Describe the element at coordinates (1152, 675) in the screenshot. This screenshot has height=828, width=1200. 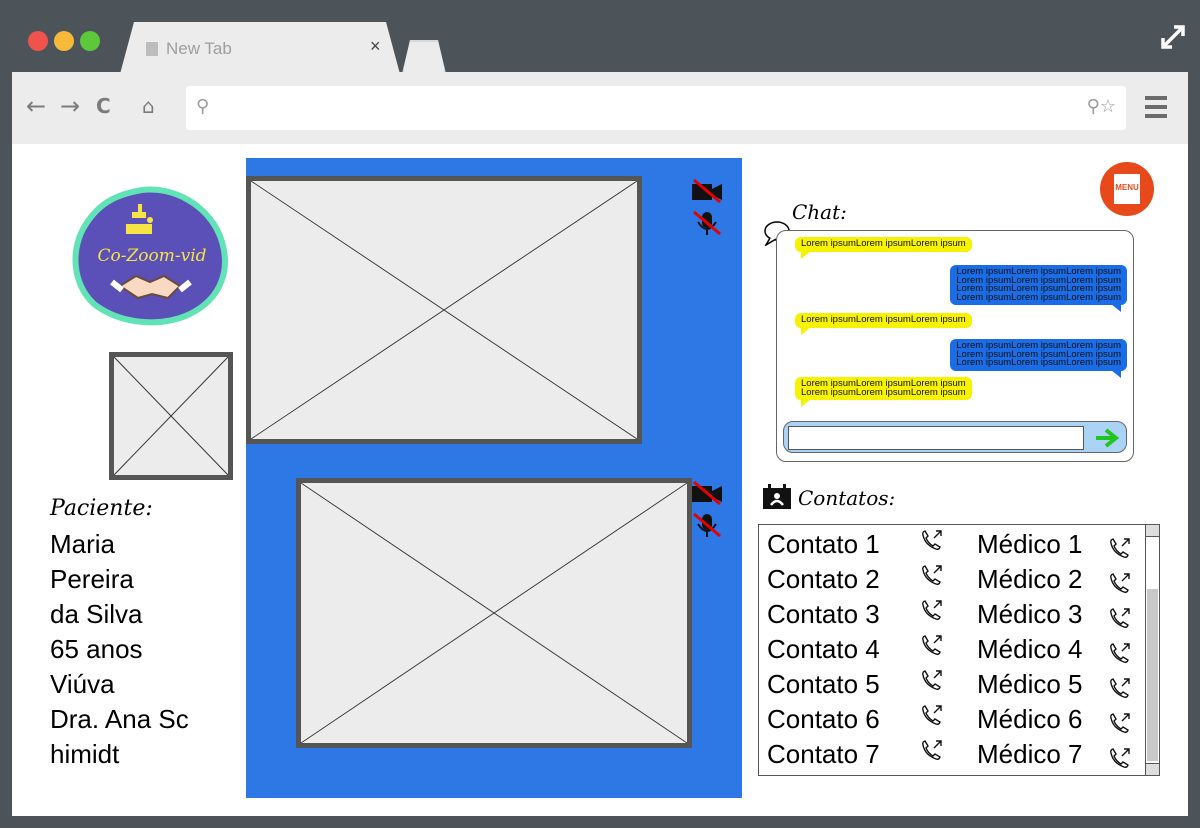
I see `scrollbar-thumb` at that location.